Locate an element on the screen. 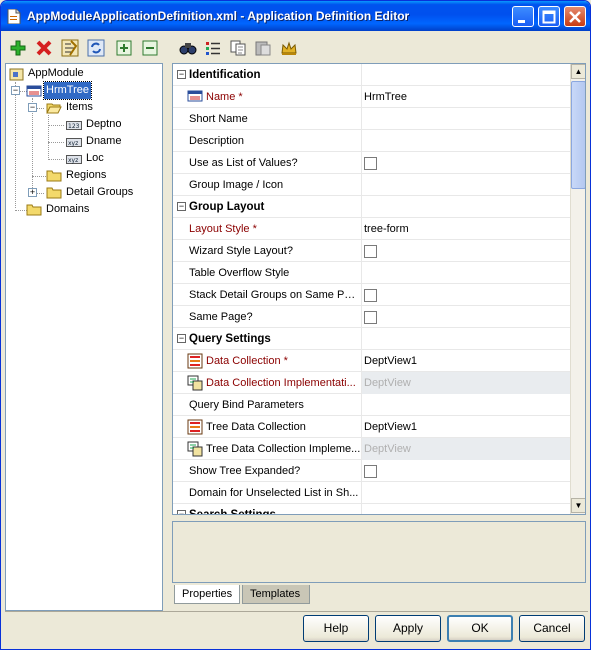 This screenshot has height=650, width=591. property-row-show-tree-expanded: Show Tree Expanded? is located at coordinates (371, 471).